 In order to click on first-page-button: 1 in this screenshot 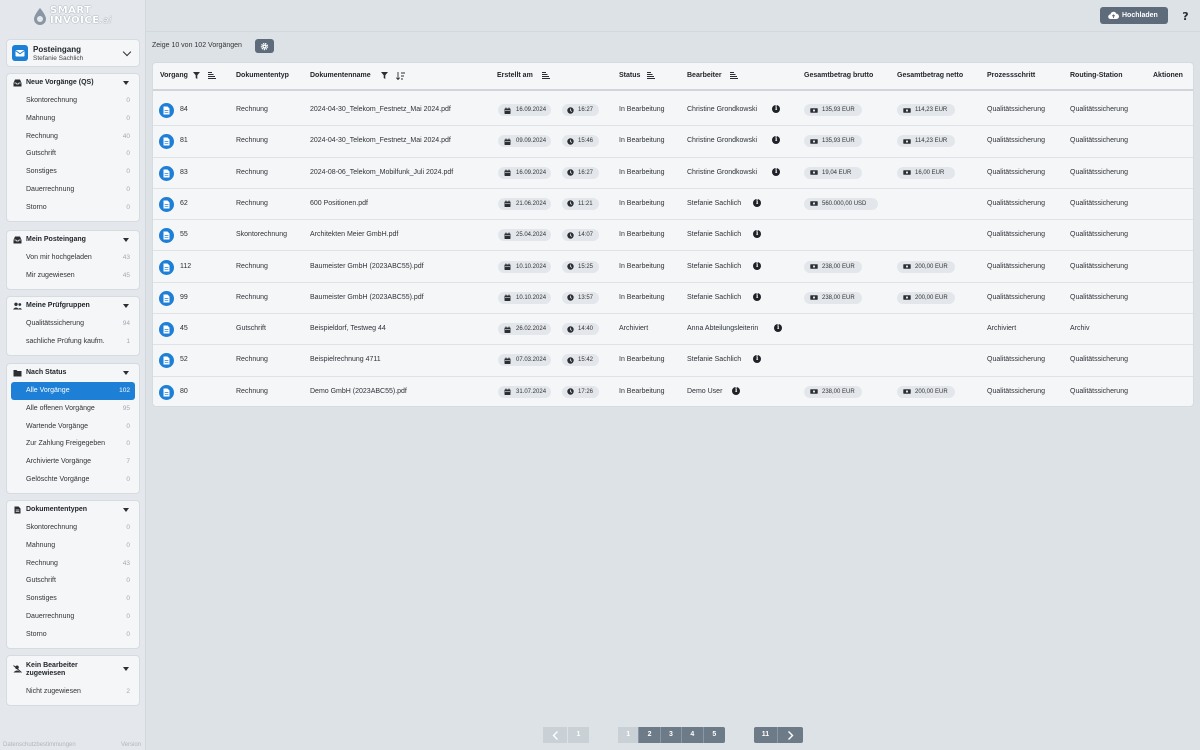, I will do `click(578, 735)`.